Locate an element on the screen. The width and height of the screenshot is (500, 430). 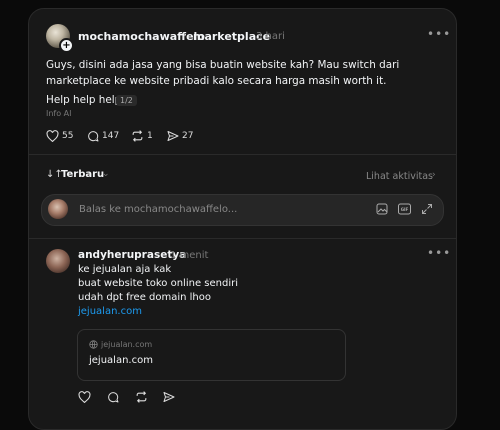
reply-repost-icon is located at coordinates (141, 397).